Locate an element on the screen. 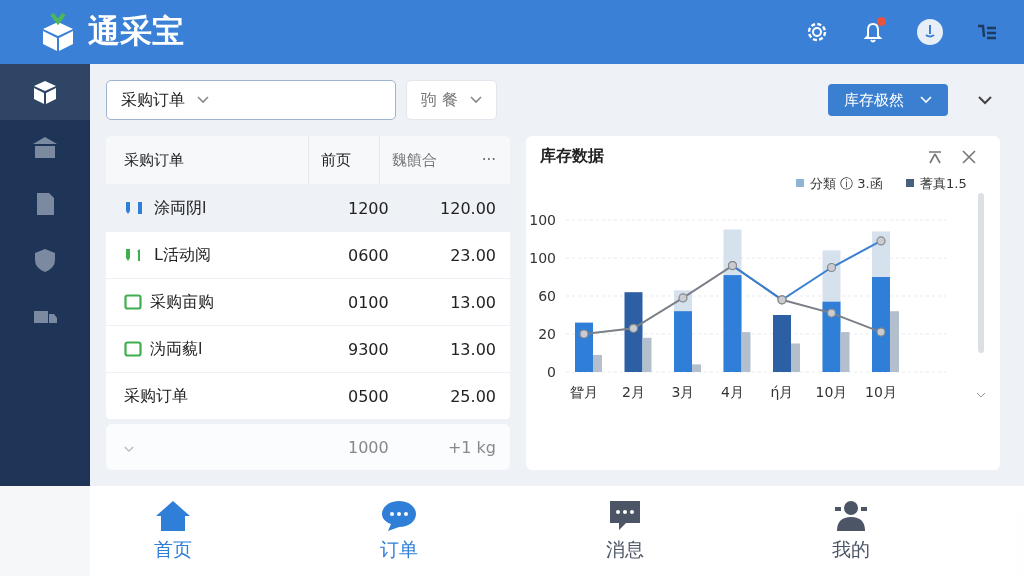 The image size is (1024, 576). table-cell-text: 1200 is located at coordinates (368, 208).